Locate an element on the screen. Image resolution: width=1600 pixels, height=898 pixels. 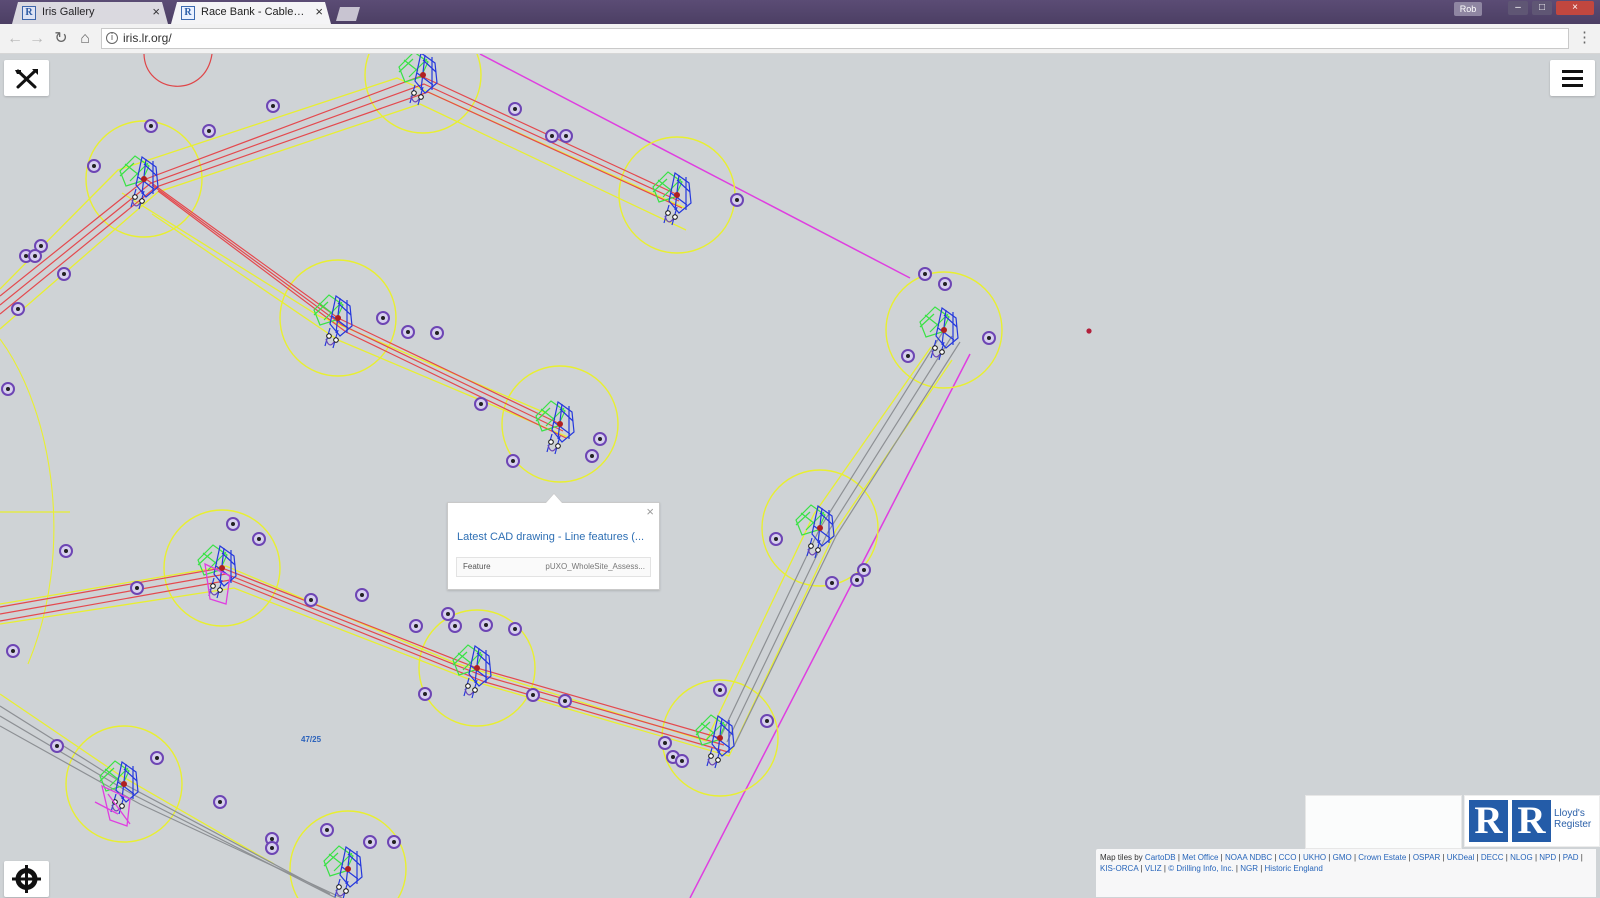
minimize-button: – is located at coordinates (1518, 8).